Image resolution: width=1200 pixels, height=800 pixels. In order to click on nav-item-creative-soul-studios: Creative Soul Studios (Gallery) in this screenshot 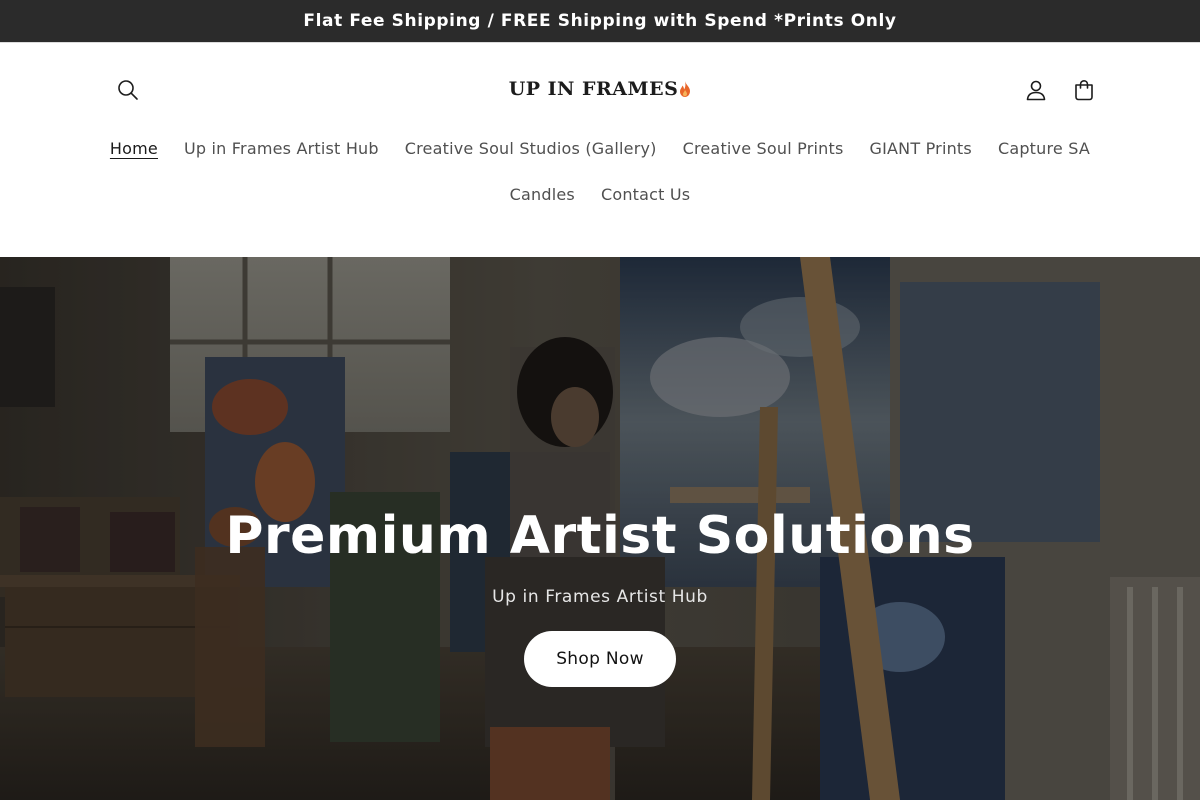, I will do `click(531, 148)`.